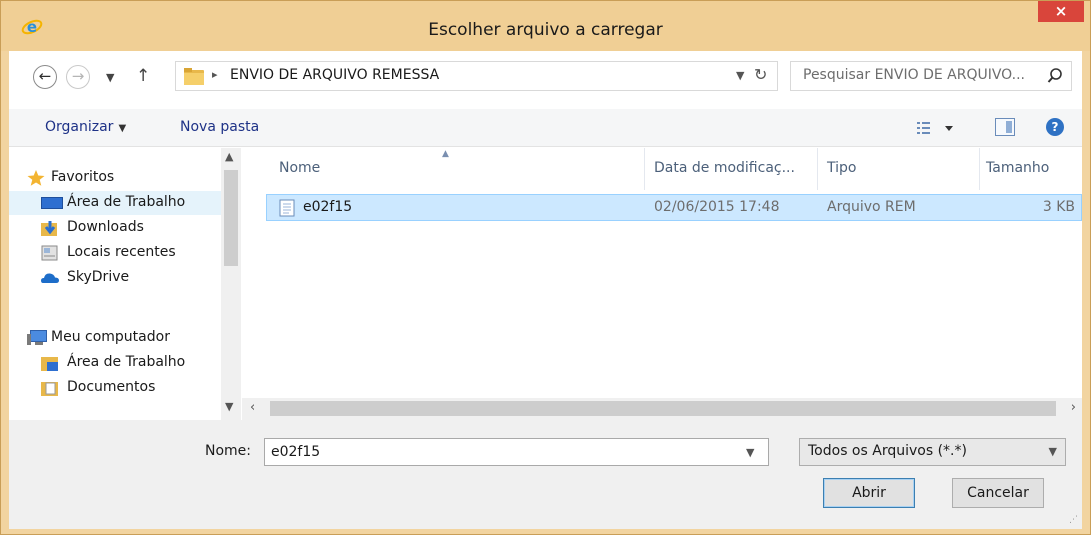 This screenshot has width=1091, height=535. What do you see at coordinates (45, 77) in the screenshot?
I see `back-button: ←` at bounding box center [45, 77].